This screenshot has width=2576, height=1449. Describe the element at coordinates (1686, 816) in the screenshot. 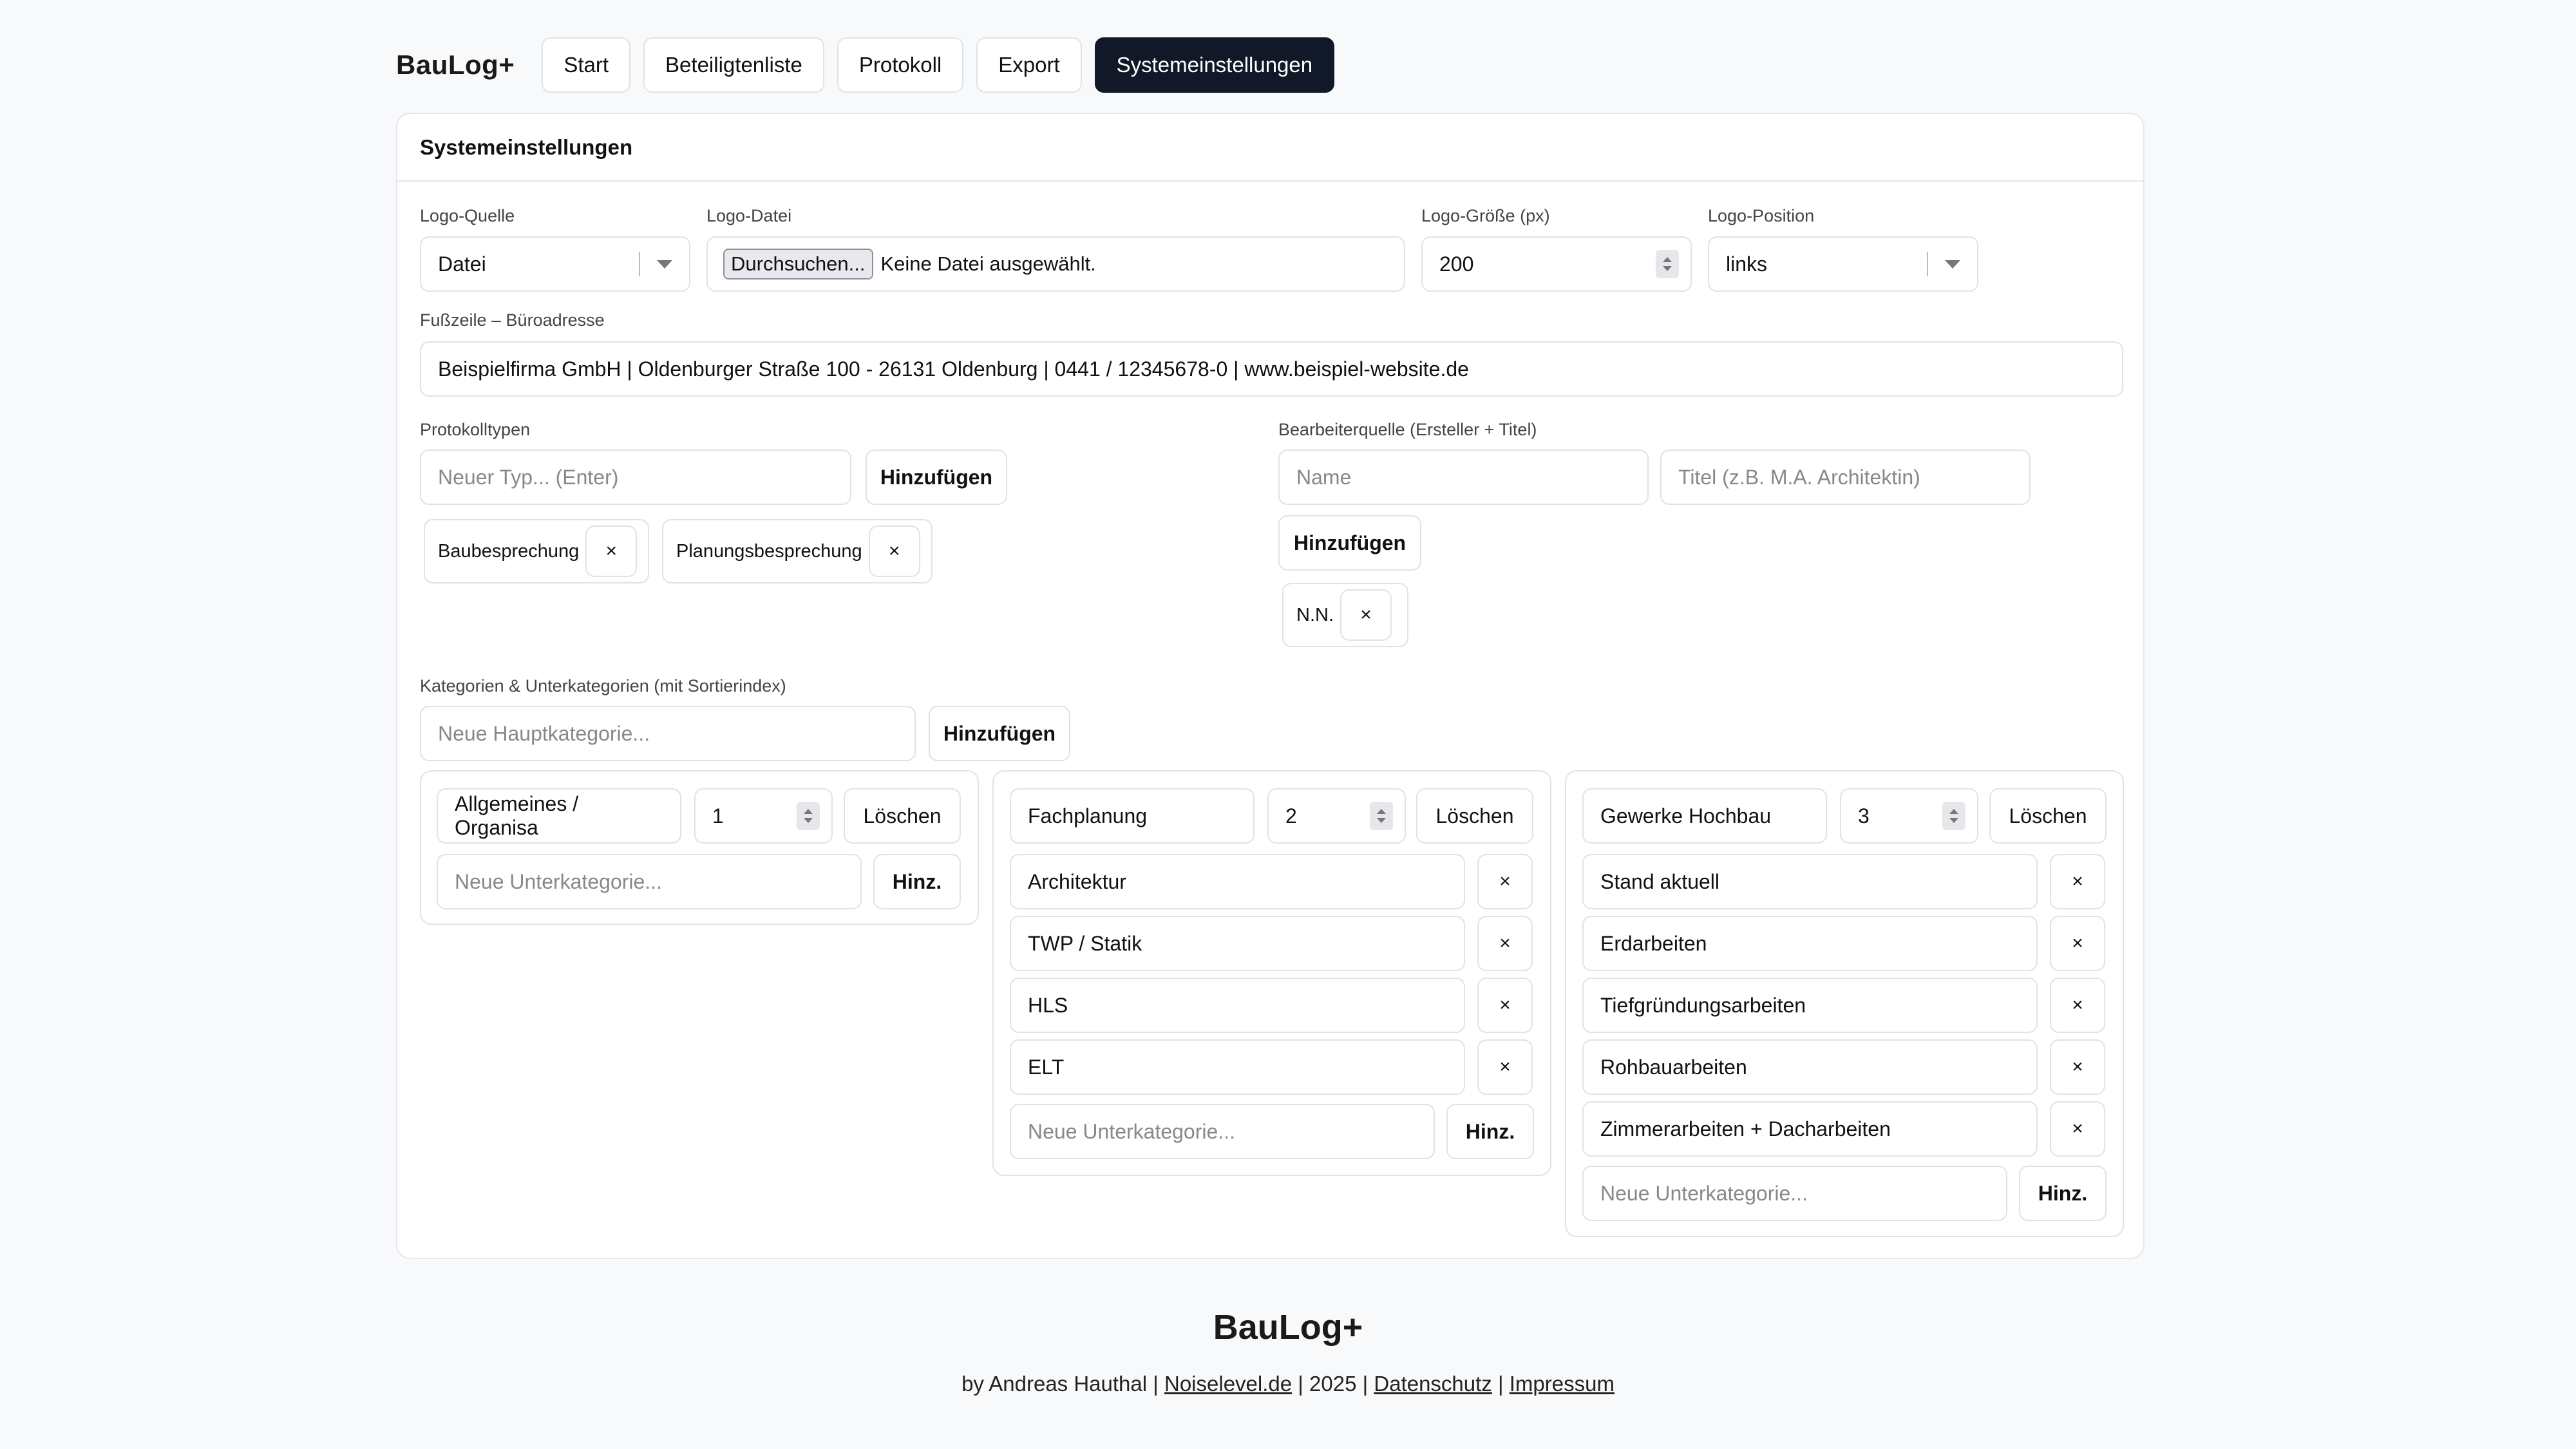

I see `category-name: Gewerke Hochbau` at that location.